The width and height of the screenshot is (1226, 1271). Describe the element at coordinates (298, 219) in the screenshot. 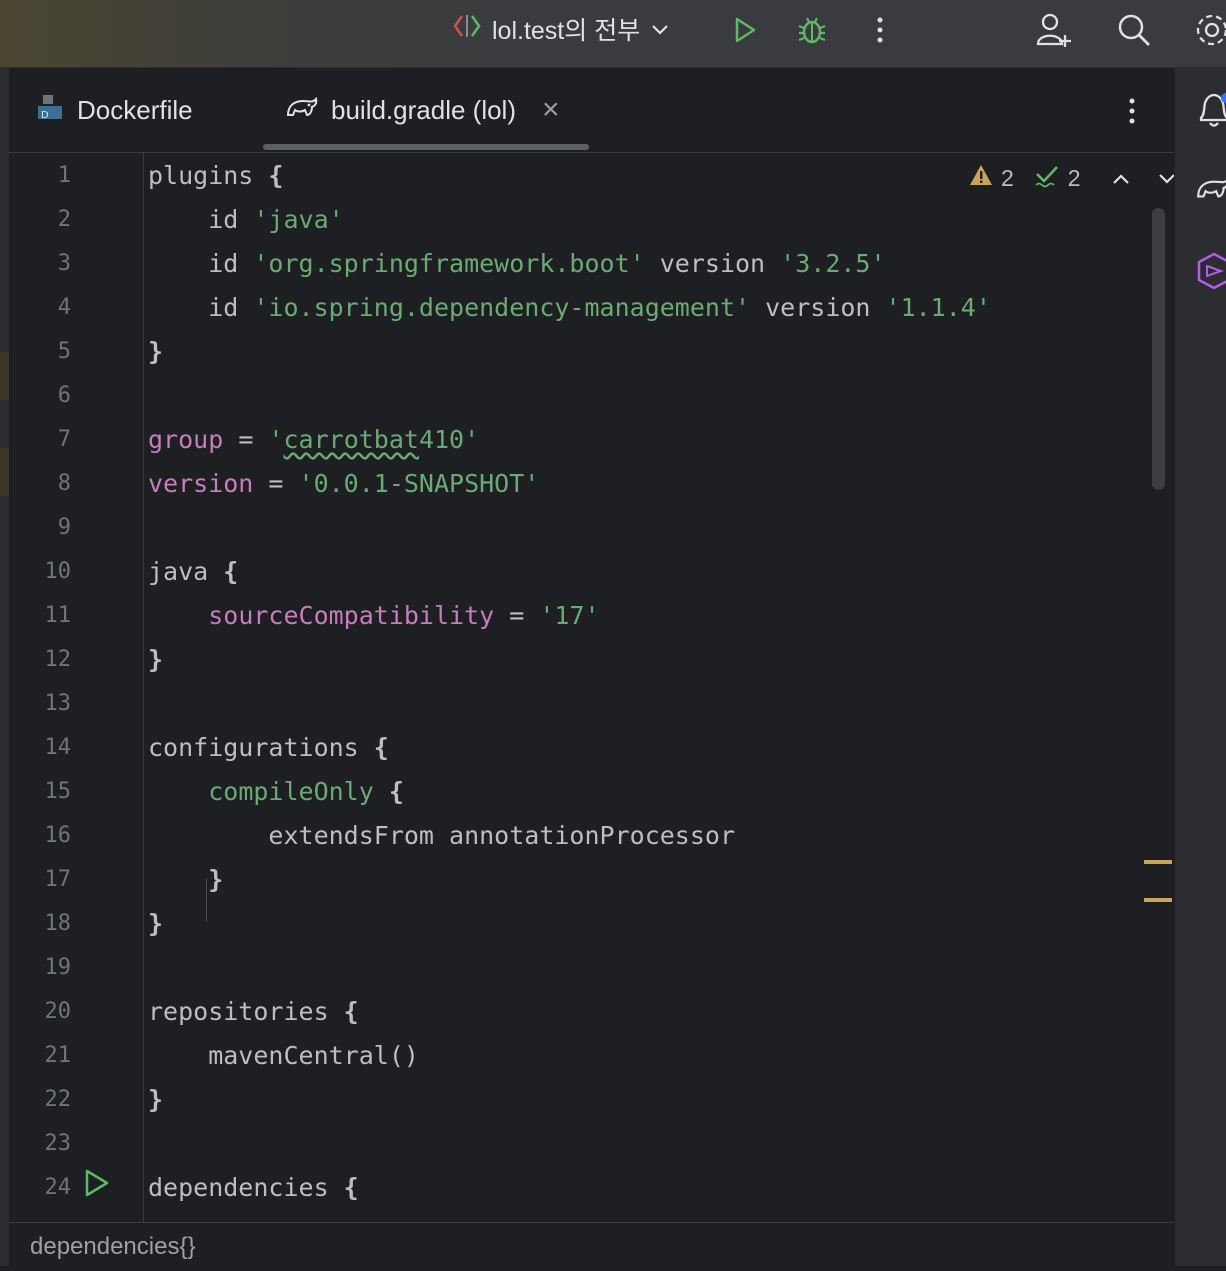

I see `code-token: 'java'` at that location.